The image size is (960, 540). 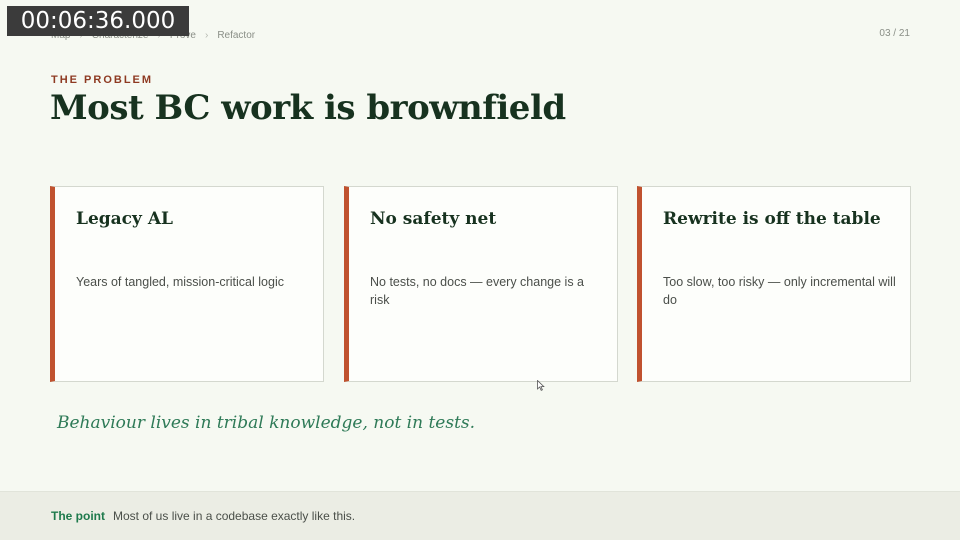 I want to click on breadcrumb-item-refactor: Refactor, so click(x=236, y=35).